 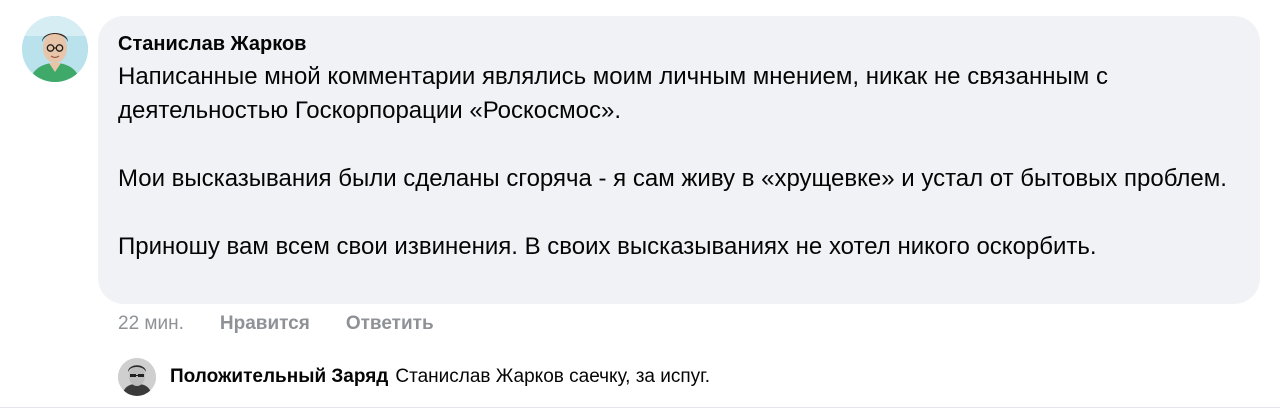 I want to click on divider, so click(x=640, y=407).